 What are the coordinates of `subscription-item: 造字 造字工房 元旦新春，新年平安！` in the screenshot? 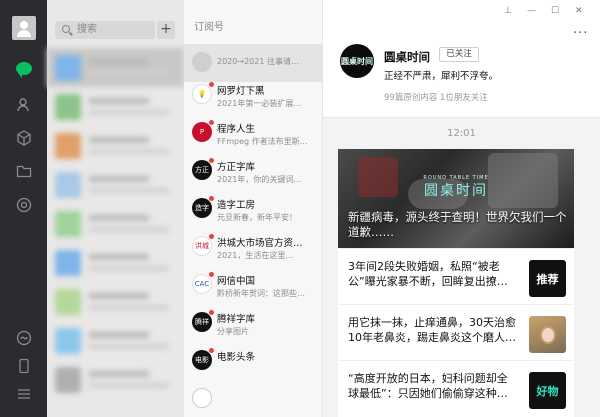 It's located at (253, 209).